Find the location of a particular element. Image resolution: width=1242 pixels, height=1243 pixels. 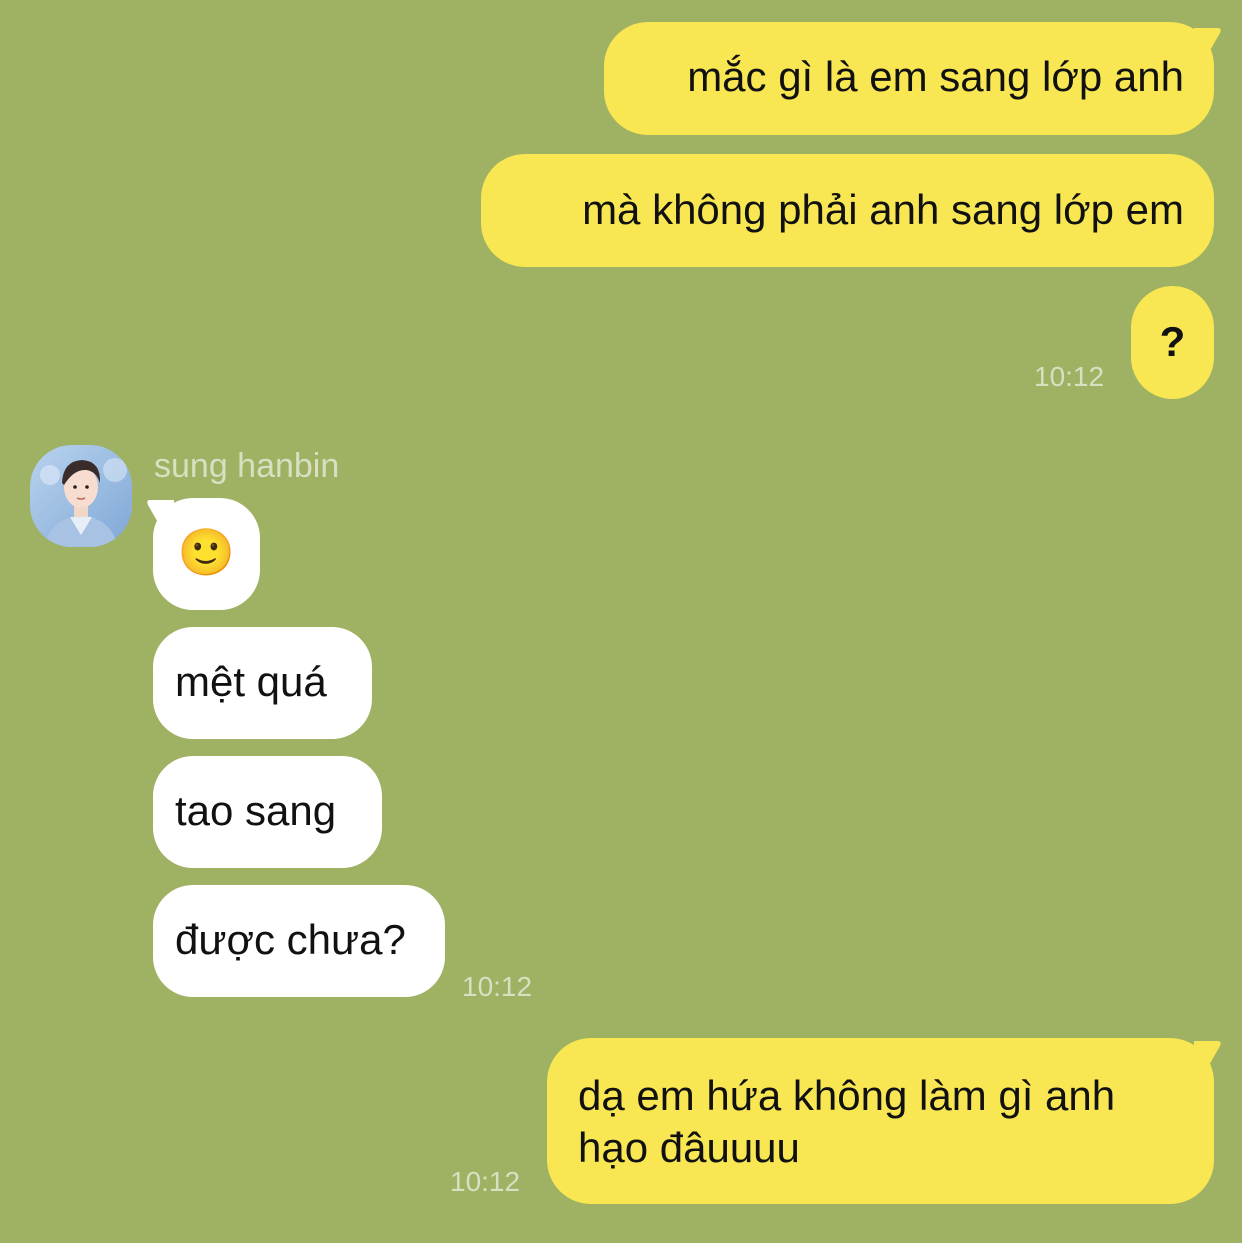

incoming-message-bubble: mệt quá is located at coordinates (262, 683).